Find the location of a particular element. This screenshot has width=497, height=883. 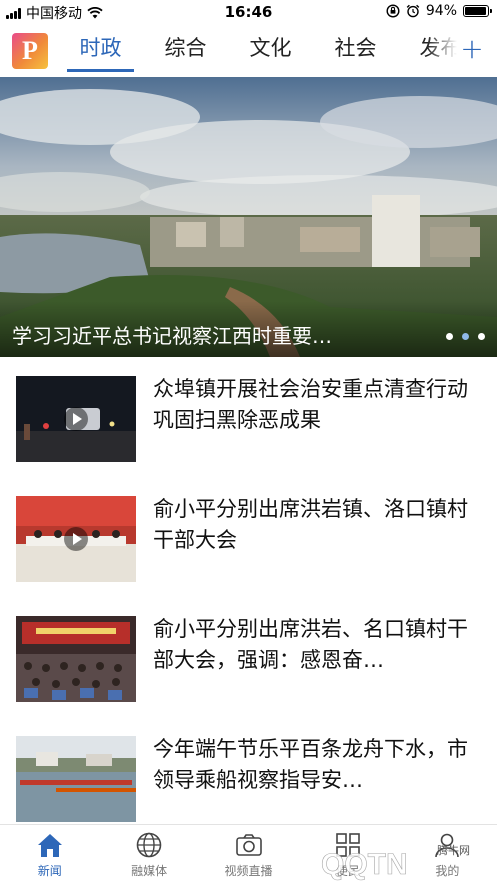

grid-icon is located at coordinates (348, 845).